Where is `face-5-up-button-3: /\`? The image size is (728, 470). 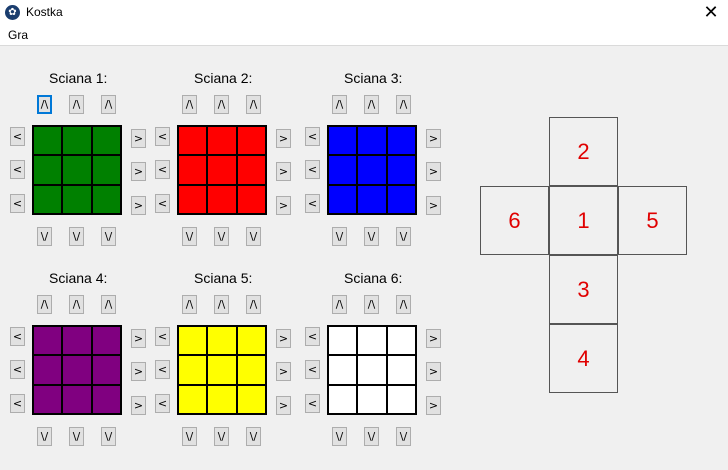
face-5-up-button-3: /\ is located at coordinates (253, 304).